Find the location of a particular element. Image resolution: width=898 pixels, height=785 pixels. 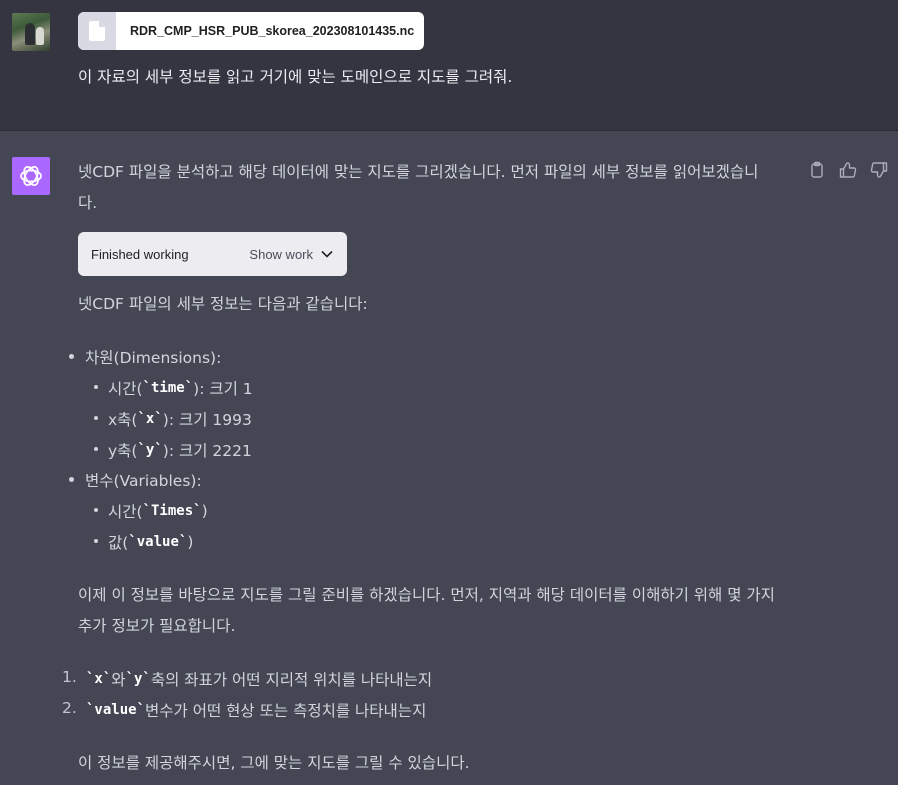

show-work-label: Show work is located at coordinates (281, 254).